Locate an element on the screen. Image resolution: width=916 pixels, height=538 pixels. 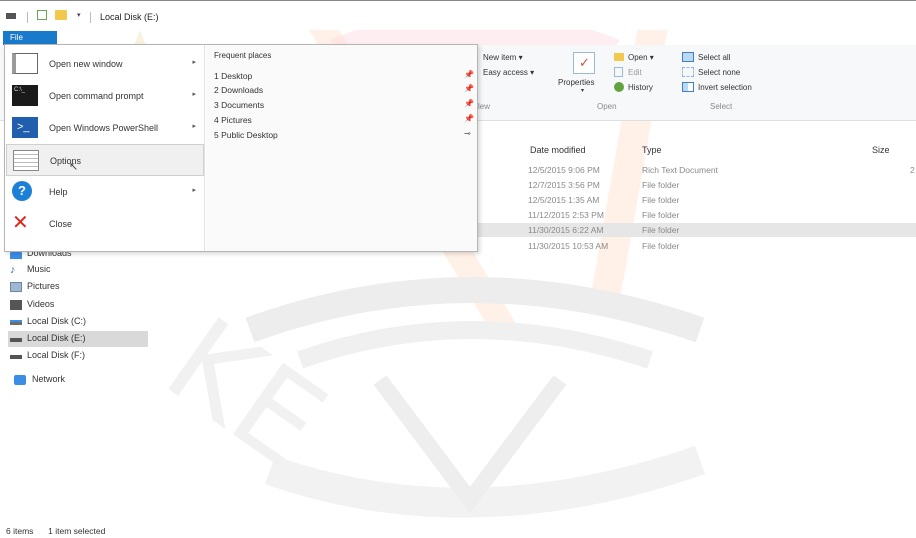
network-icon is located at coordinates (20, 380).